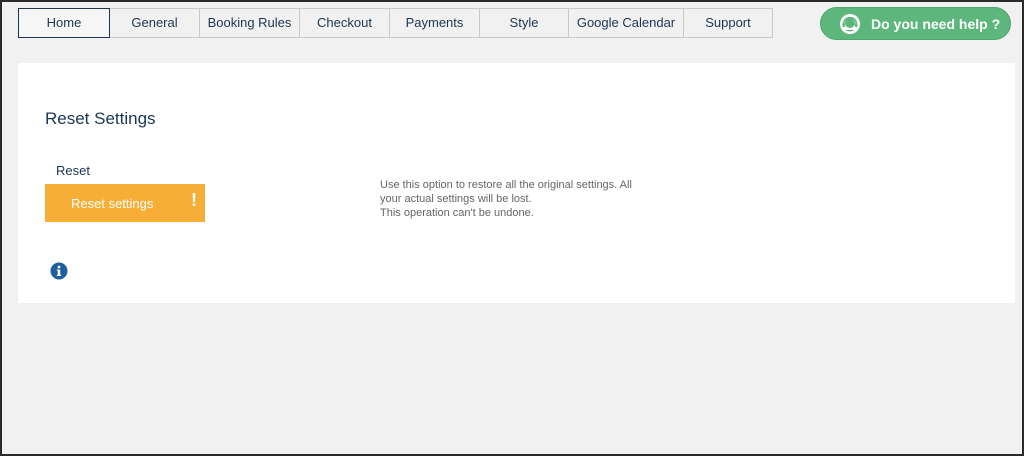 This screenshot has height=456, width=1024. Describe the element at coordinates (345, 23) in the screenshot. I see `tab-checkout: Checkout` at that location.